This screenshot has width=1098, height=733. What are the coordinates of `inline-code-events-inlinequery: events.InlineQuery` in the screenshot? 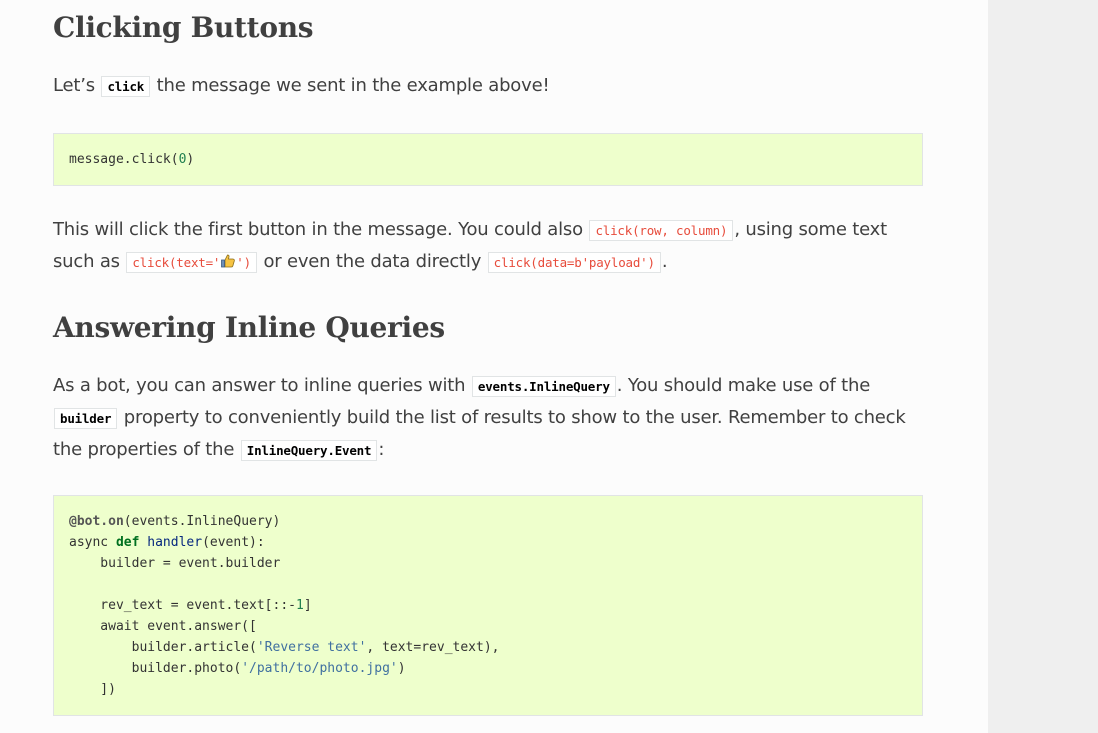 It's located at (543, 386).